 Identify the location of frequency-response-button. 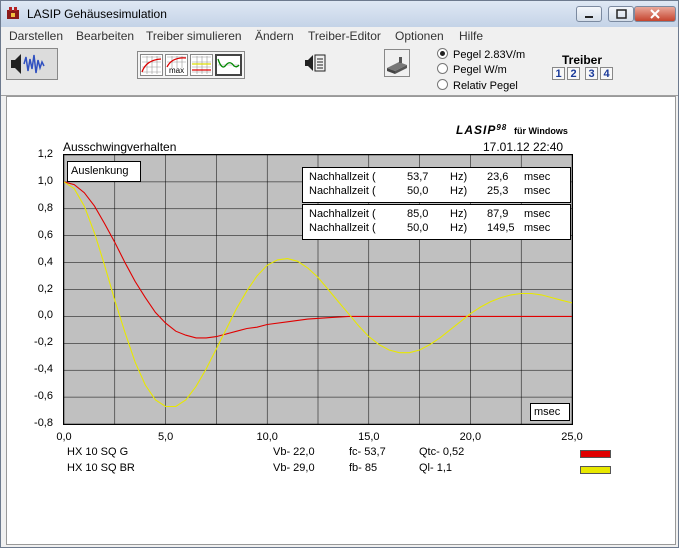
(151, 65).